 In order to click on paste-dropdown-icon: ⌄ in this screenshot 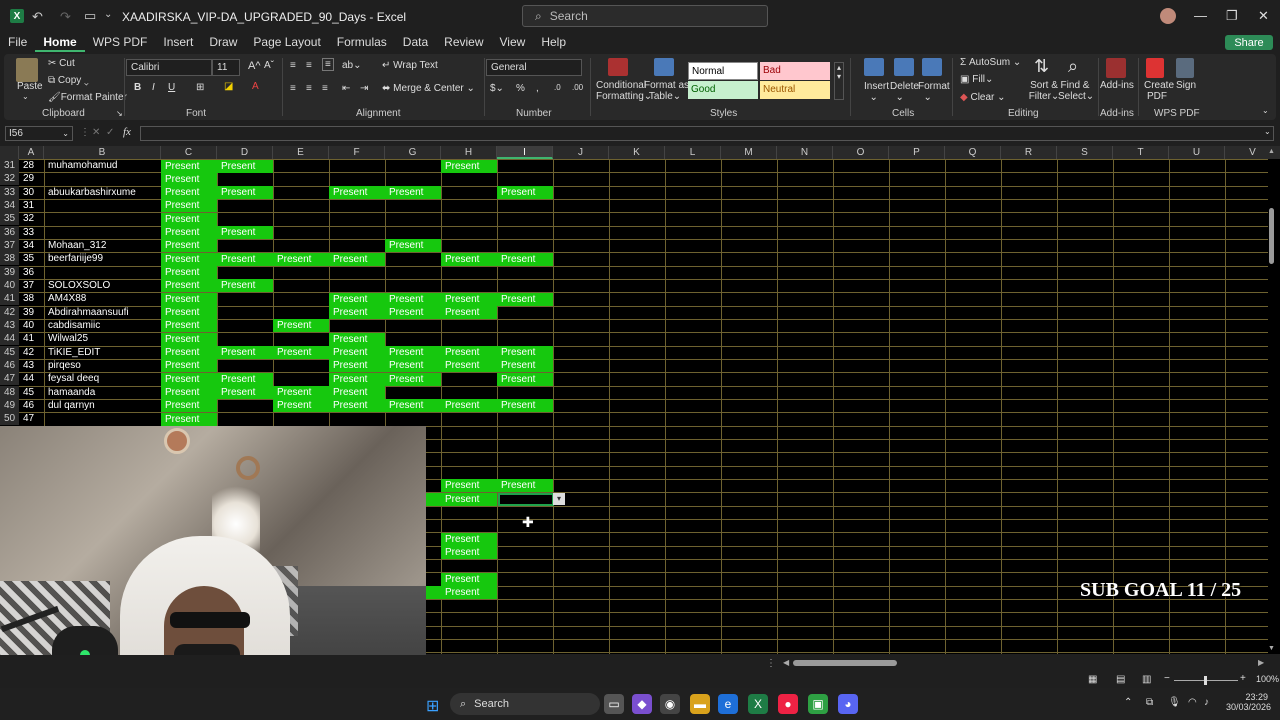, I will do `click(25, 96)`.